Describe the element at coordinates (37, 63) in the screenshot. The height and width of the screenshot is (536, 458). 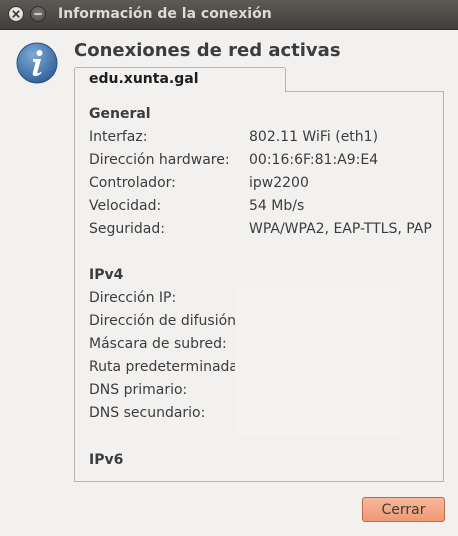
I see `info-icon` at that location.